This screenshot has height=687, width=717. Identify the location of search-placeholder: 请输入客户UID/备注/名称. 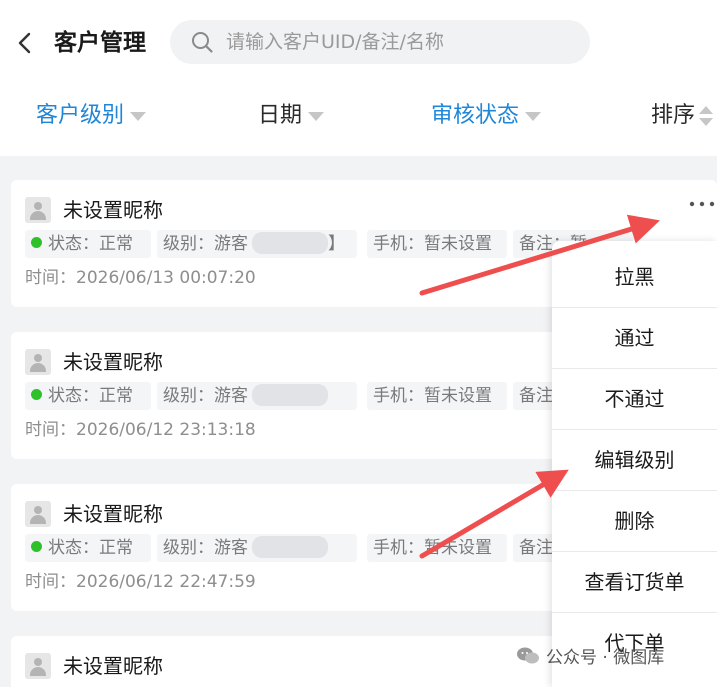
(335, 42).